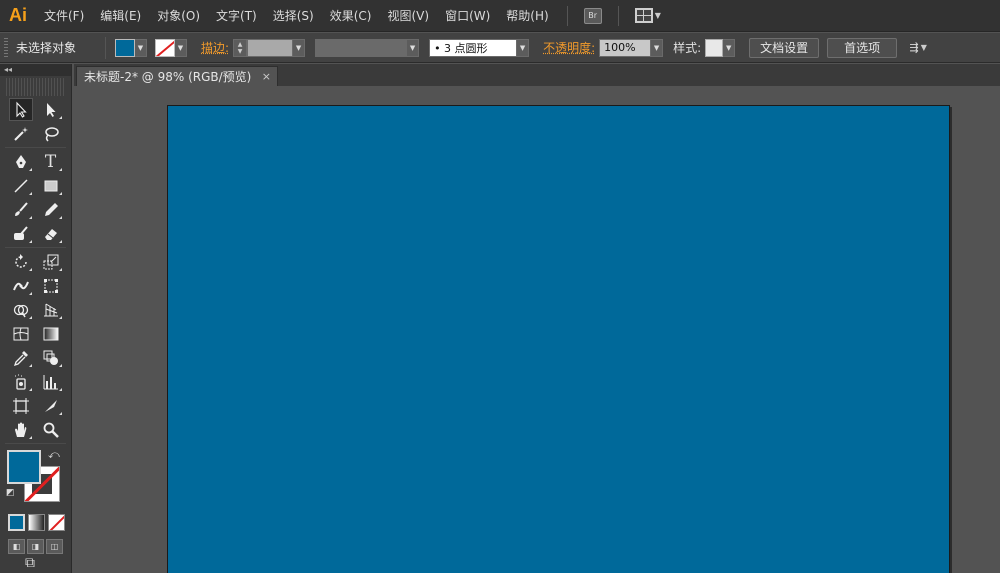 The height and width of the screenshot is (573, 1000). I want to click on scale-tool, so click(51, 261).